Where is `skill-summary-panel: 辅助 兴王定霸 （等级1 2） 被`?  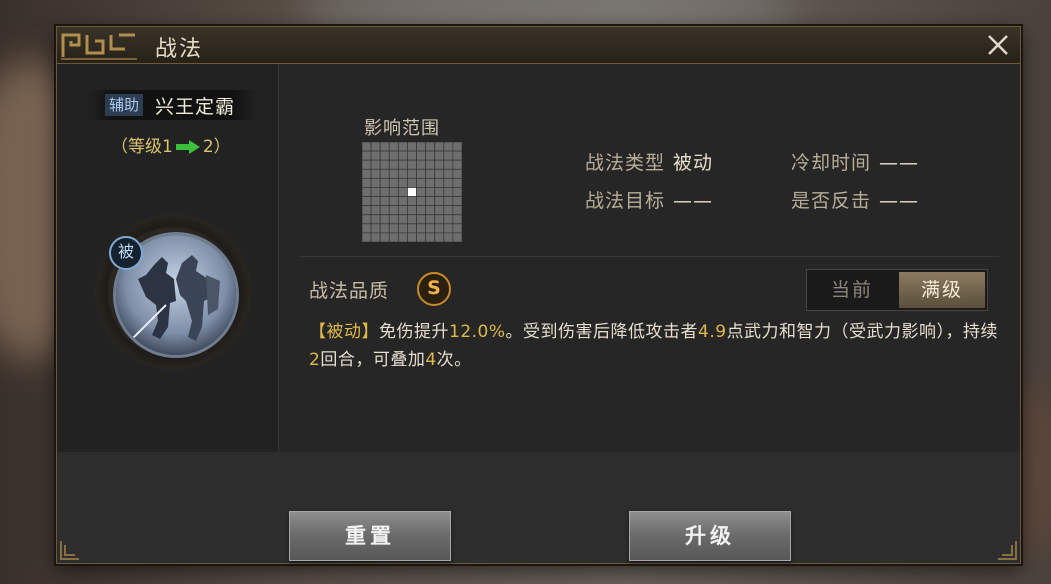 skill-summary-panel: 辅助 兴王定霸 （等级1 2） 被 is located at coordinates (168, 258).